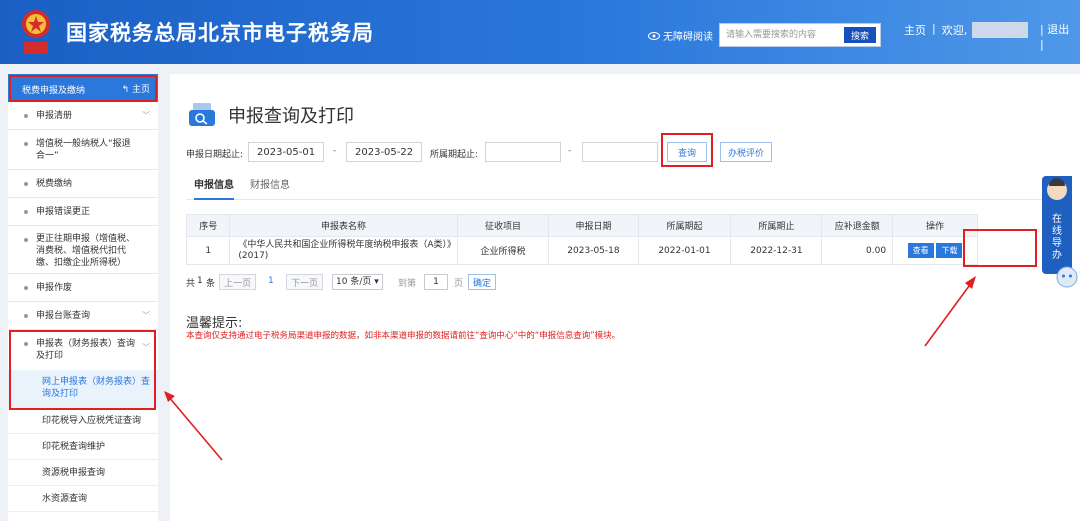 The height and width of the screenshot is (521, 1080). I want to click on filter-bar: 申报日期起止: - 所属期起止: - 查询 办税评价, so click(631, 153).